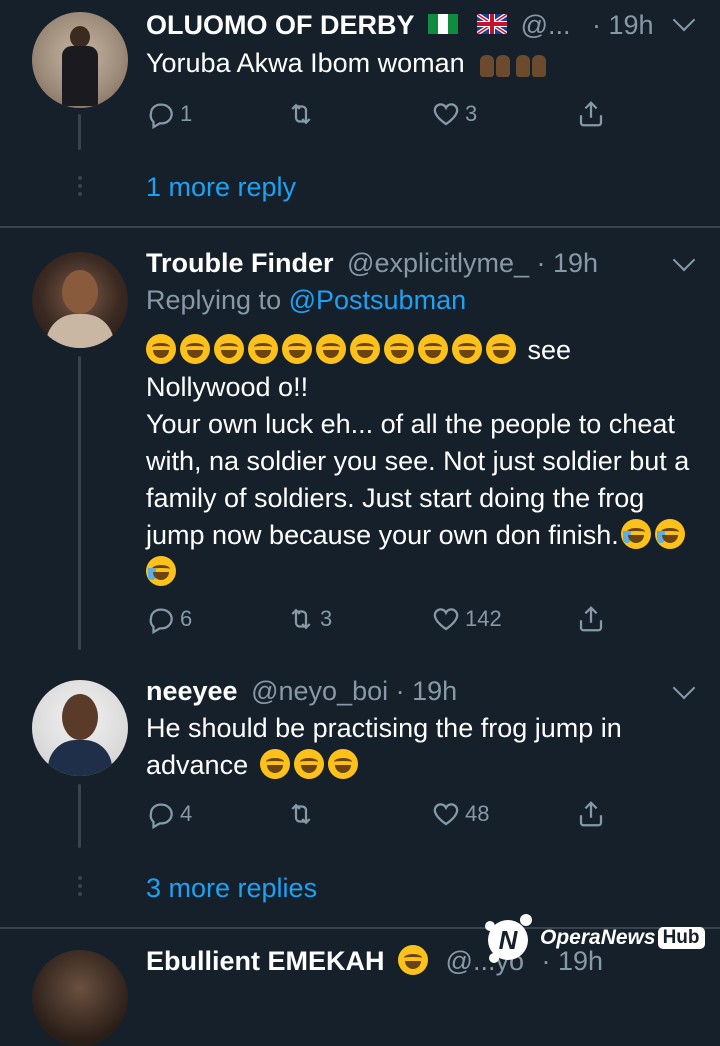  I want to click on divider, so click(360, 227).